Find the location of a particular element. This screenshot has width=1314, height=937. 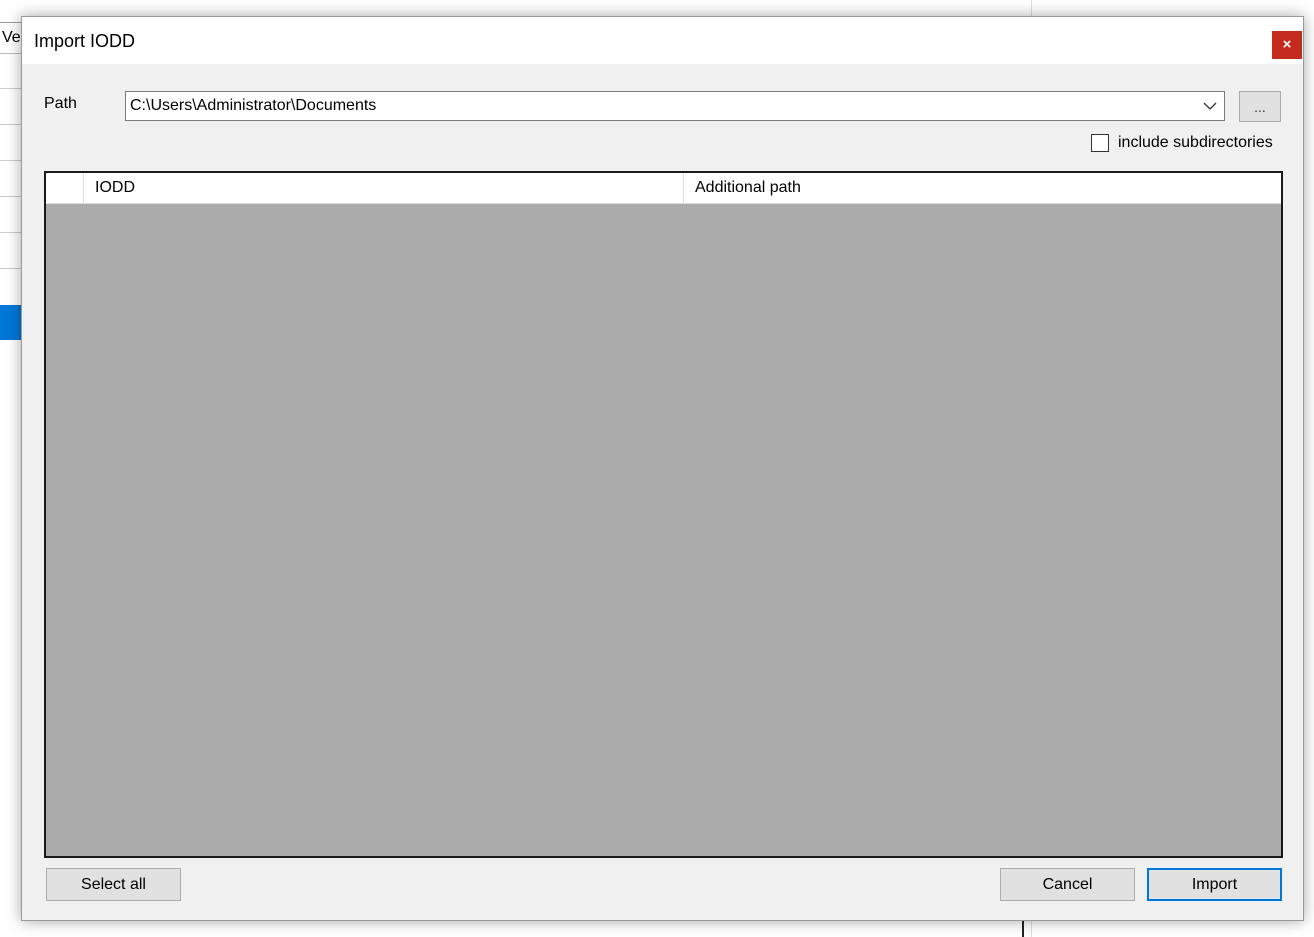

path-combobox: C:\Users\Administrator\Documents is located at coordinates (675, 106).